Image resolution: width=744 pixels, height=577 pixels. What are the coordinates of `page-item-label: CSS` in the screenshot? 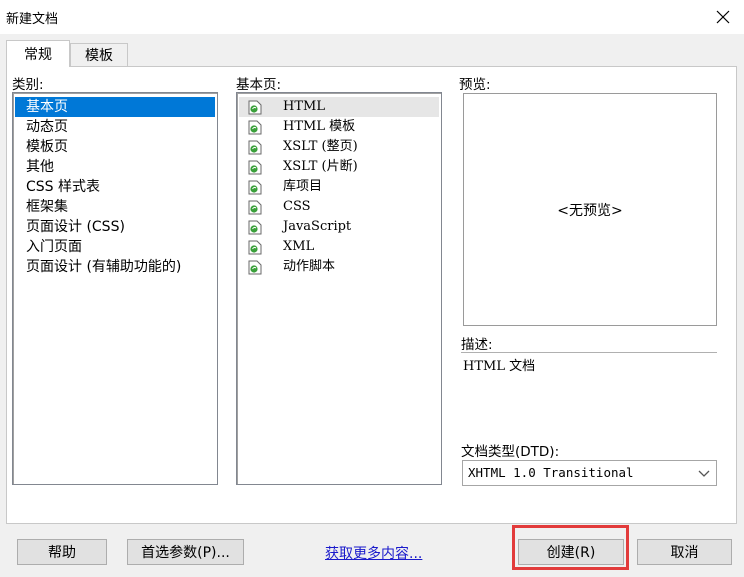 It's located at (297, 206).